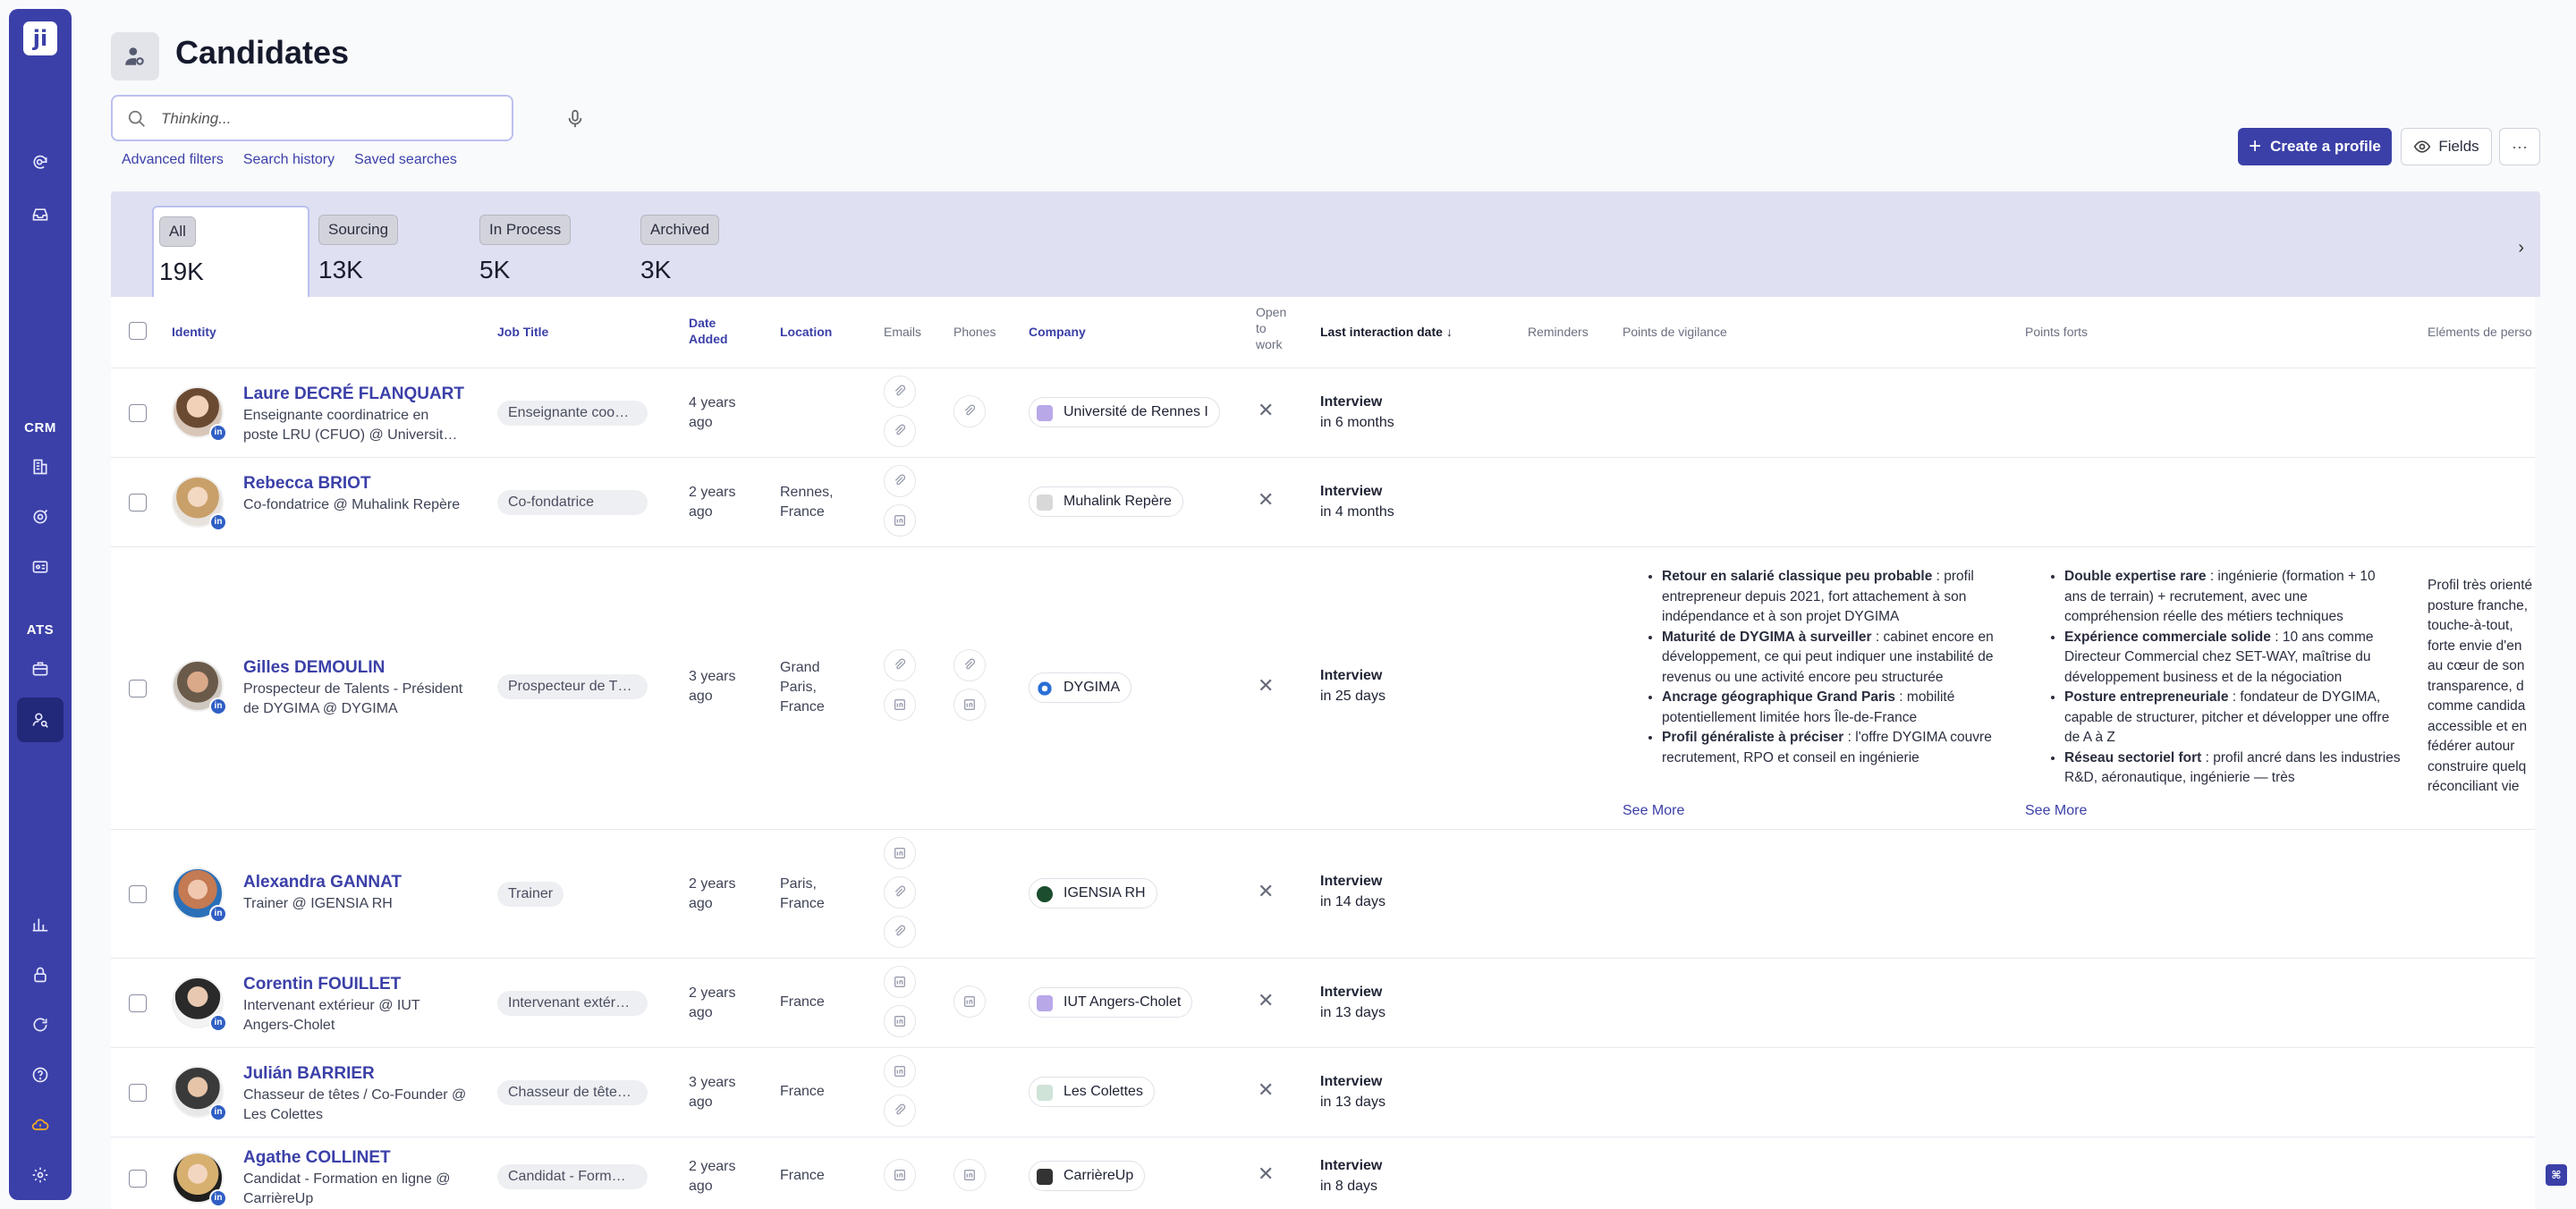  I want to click on job-title-chip: Trainer, so click(530, 894).